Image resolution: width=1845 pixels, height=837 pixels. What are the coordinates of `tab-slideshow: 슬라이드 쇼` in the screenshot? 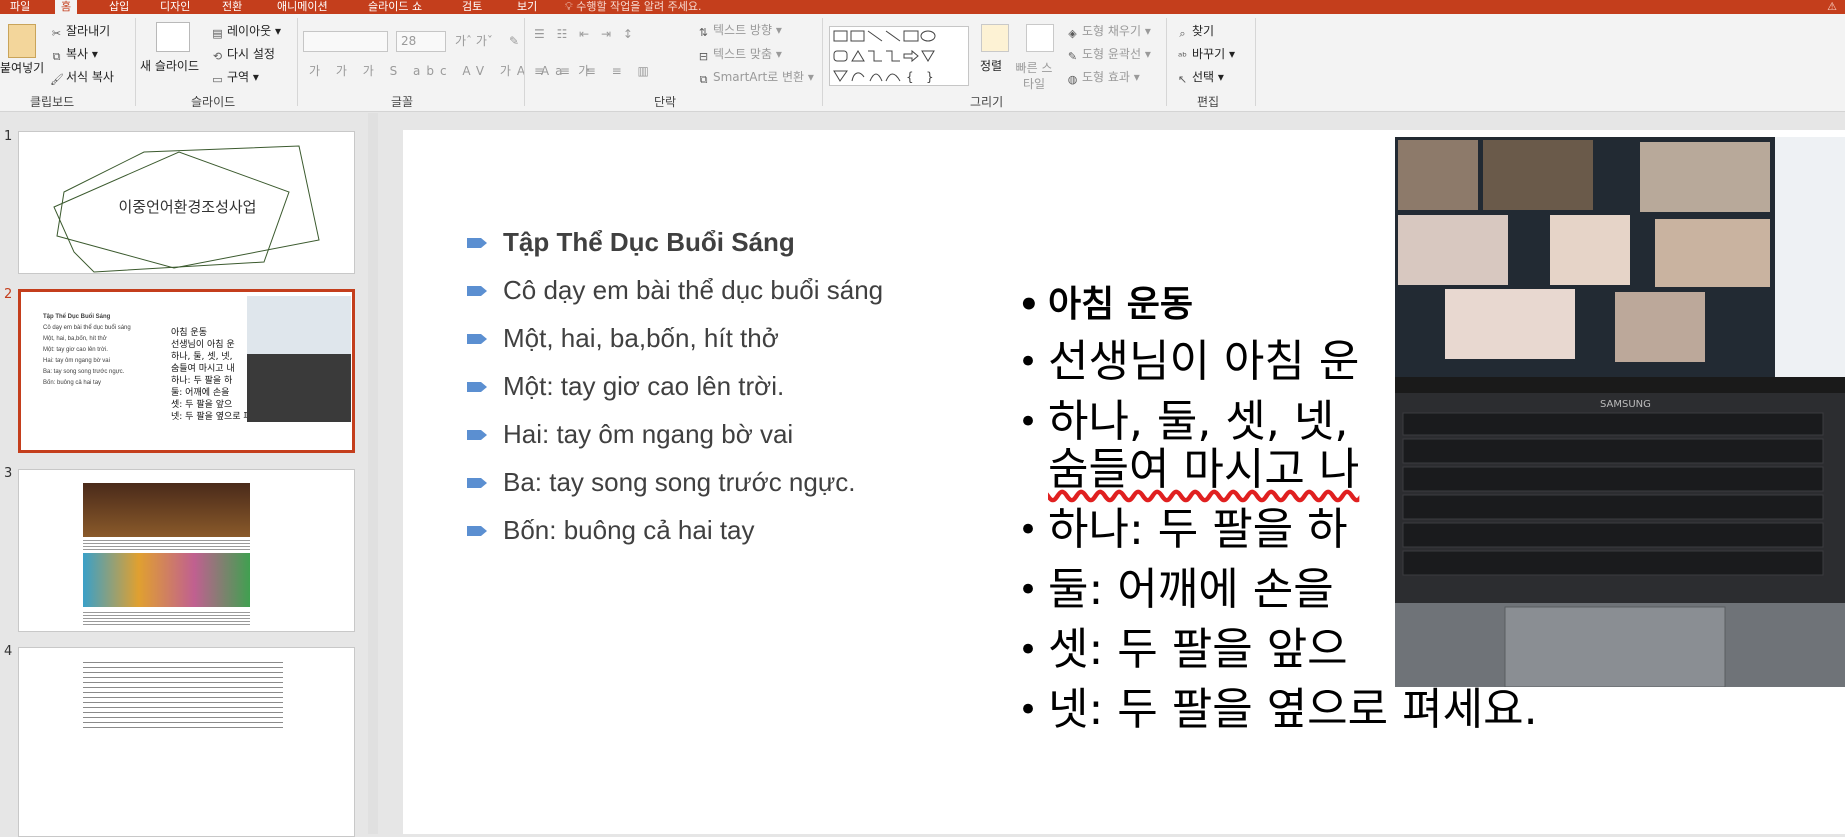 It's located at (395, 7).